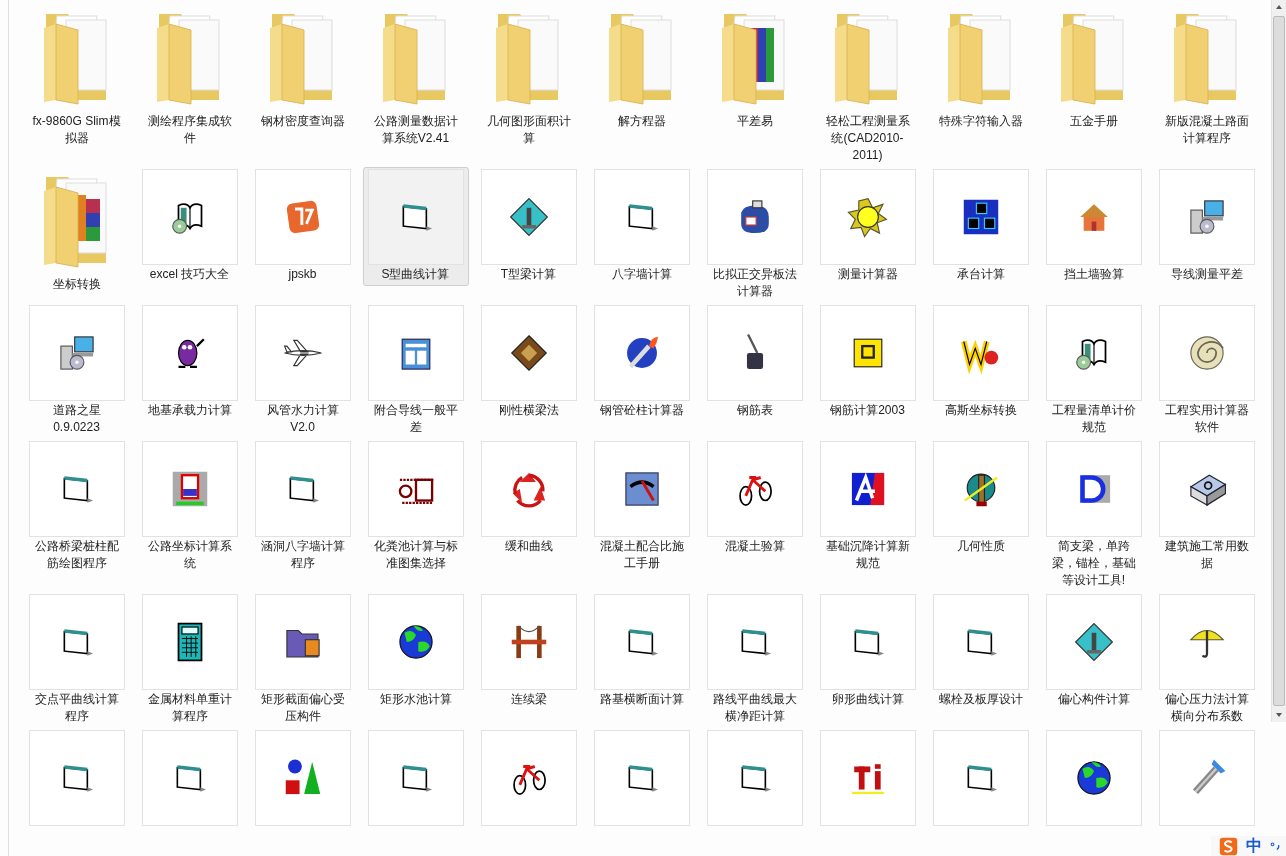  What do you see at coordinates (867, 410) in the screenshot?
I see `file-name: 钢筋计算2003` at bounding box center [867, 410].